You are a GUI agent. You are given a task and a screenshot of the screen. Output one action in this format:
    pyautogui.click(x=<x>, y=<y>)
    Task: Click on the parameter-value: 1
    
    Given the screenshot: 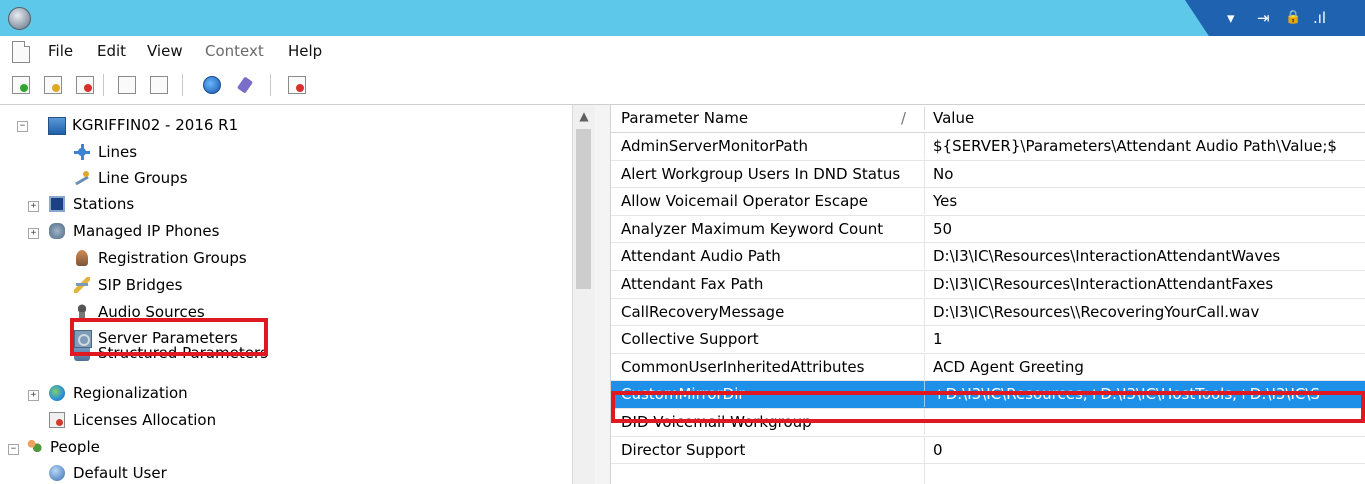 What is the action you would take?
    pyautogui.click(x=938, y=339)
    